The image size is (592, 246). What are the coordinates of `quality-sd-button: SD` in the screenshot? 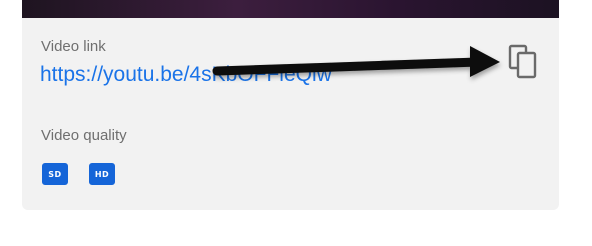 It's located at (55, 174).